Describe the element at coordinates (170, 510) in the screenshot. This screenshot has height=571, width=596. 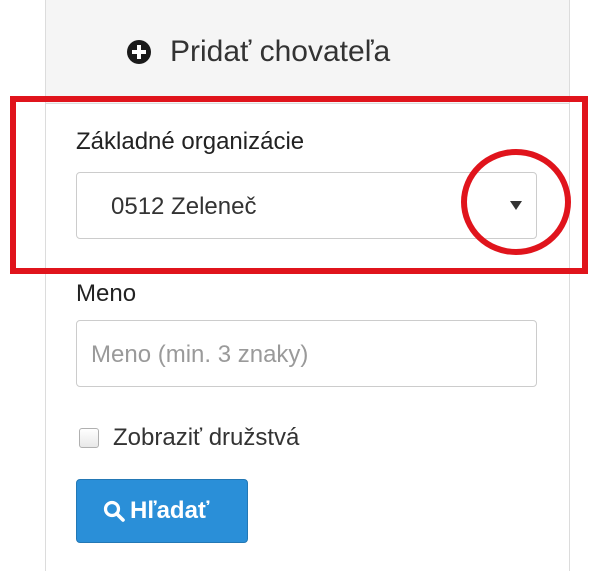
I see `search-button-label: Hľadať` at that location.